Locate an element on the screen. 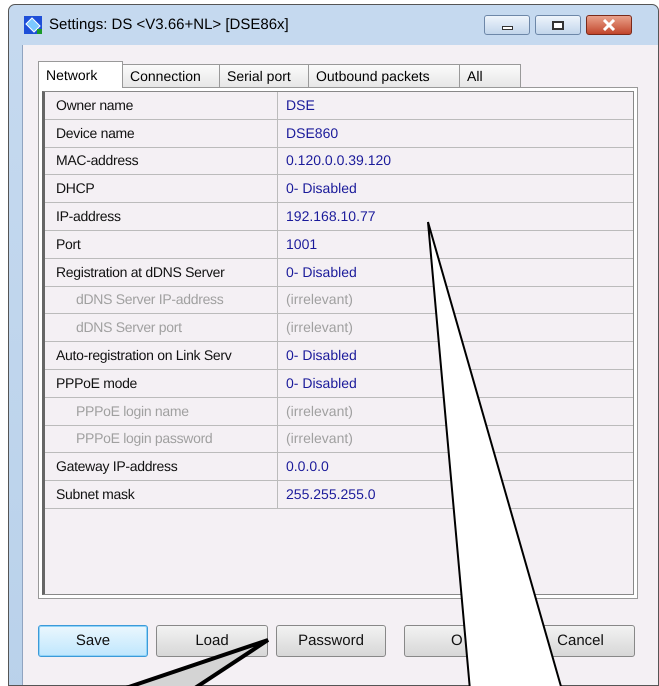 Image resolution: width=659 pixels, height=686 pixels. setting-name: MAC-address is located at coordinates (161, 161).